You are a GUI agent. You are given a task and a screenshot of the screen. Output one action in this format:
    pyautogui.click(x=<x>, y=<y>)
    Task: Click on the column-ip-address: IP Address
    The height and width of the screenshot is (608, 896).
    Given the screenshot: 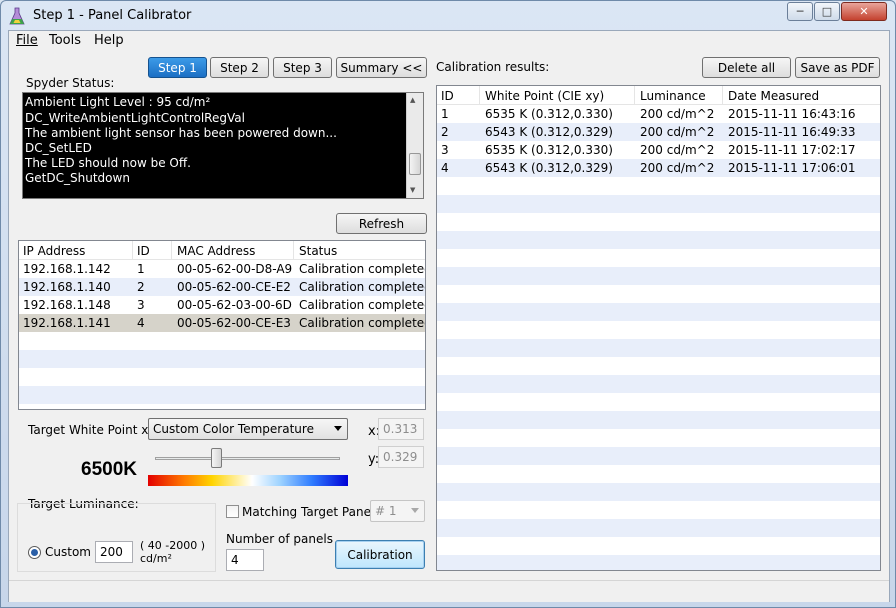 What is the action you would take?
    pyautogui.click(x=54, y=251)
    